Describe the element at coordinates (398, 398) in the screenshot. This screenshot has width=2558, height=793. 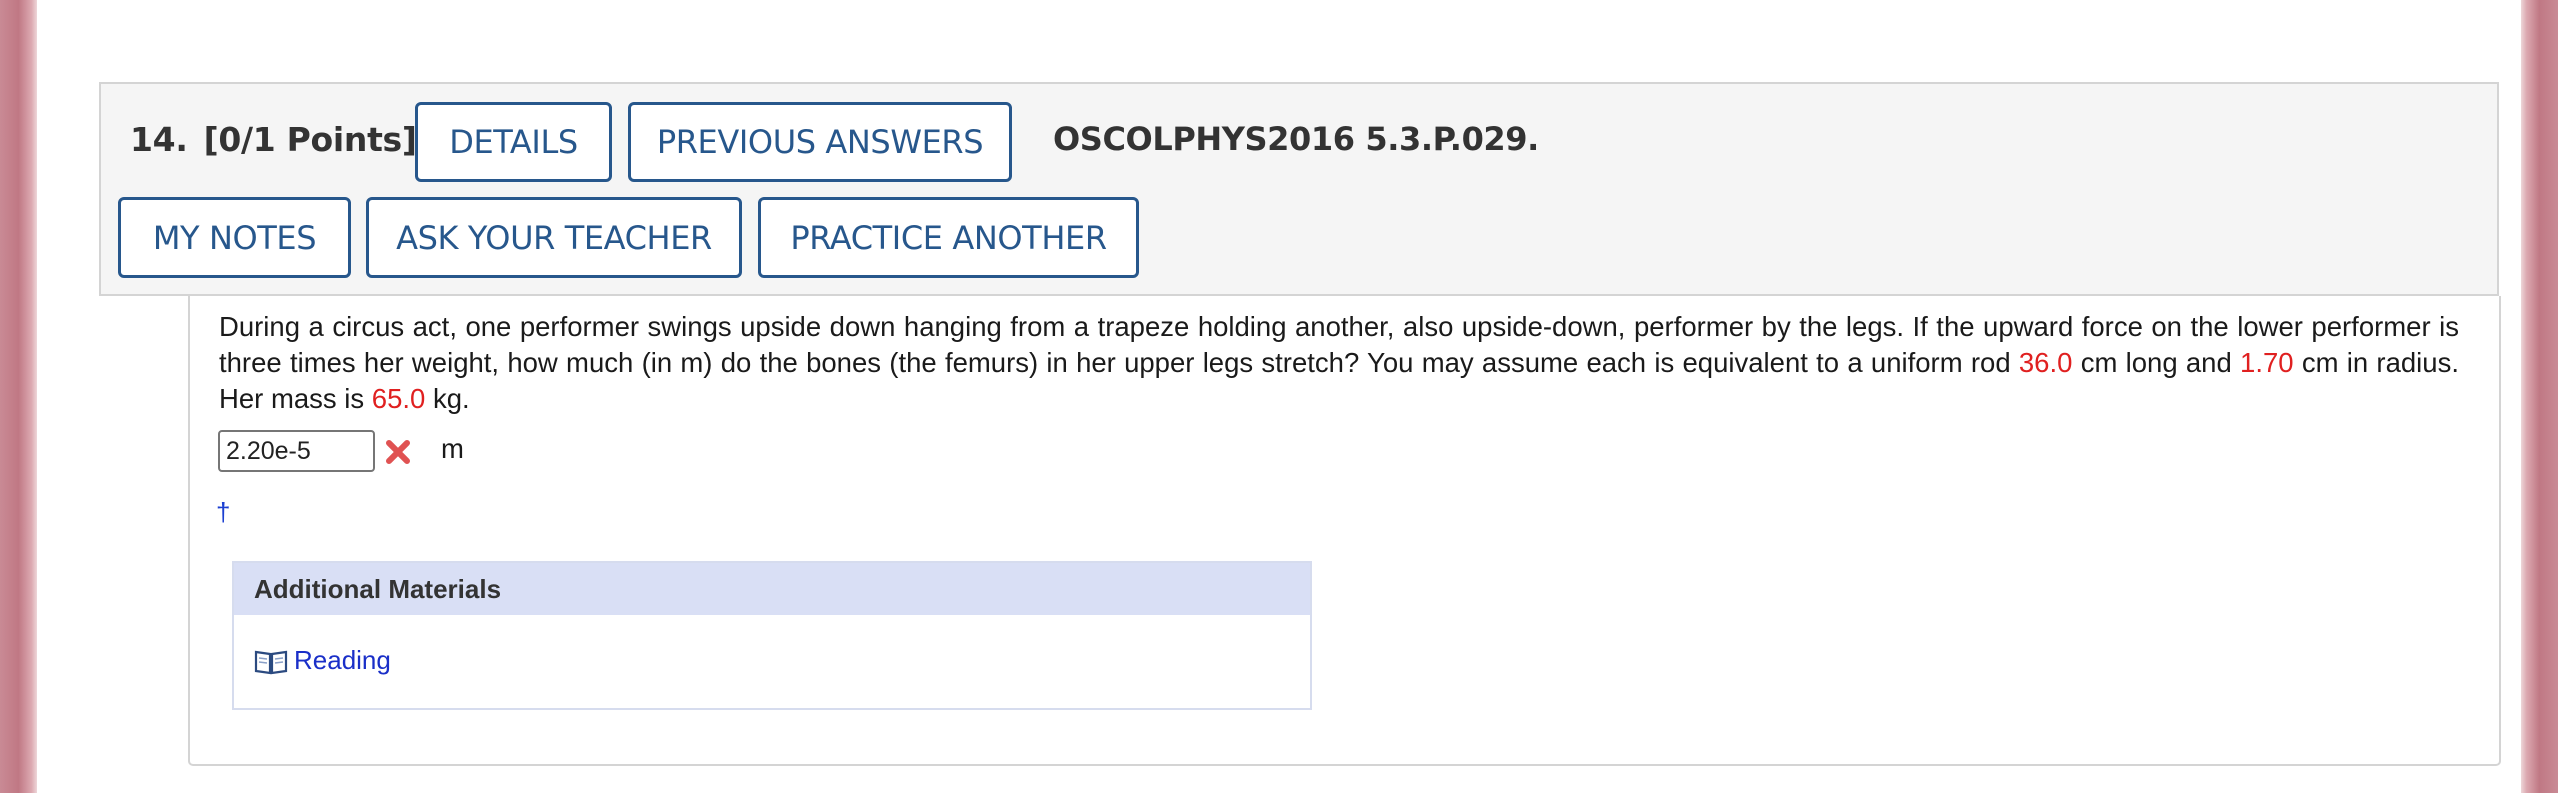
I see `given-mass-value: 65.0` at that location.